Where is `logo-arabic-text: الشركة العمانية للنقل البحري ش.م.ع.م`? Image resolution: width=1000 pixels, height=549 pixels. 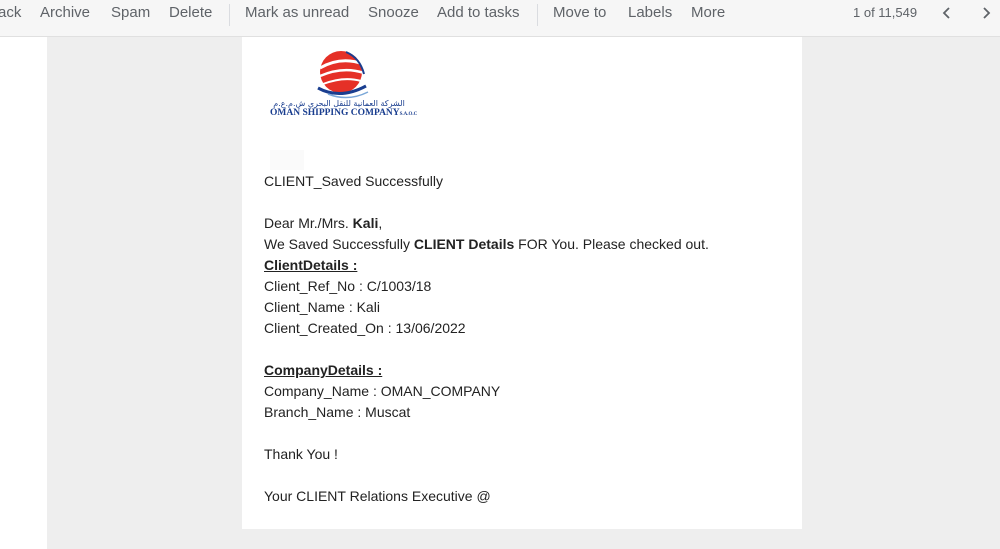 logo-arabic-text: الشركة العمانية للنقل البحري ش.م.ع.م is located at coordinates (339, 103).